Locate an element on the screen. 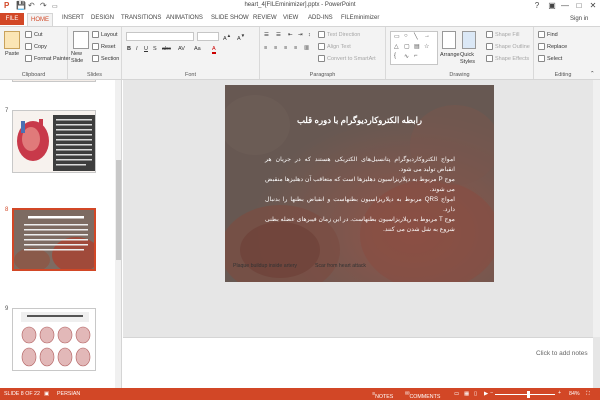  tab-file: FILE is located at coordinates (12, 19).